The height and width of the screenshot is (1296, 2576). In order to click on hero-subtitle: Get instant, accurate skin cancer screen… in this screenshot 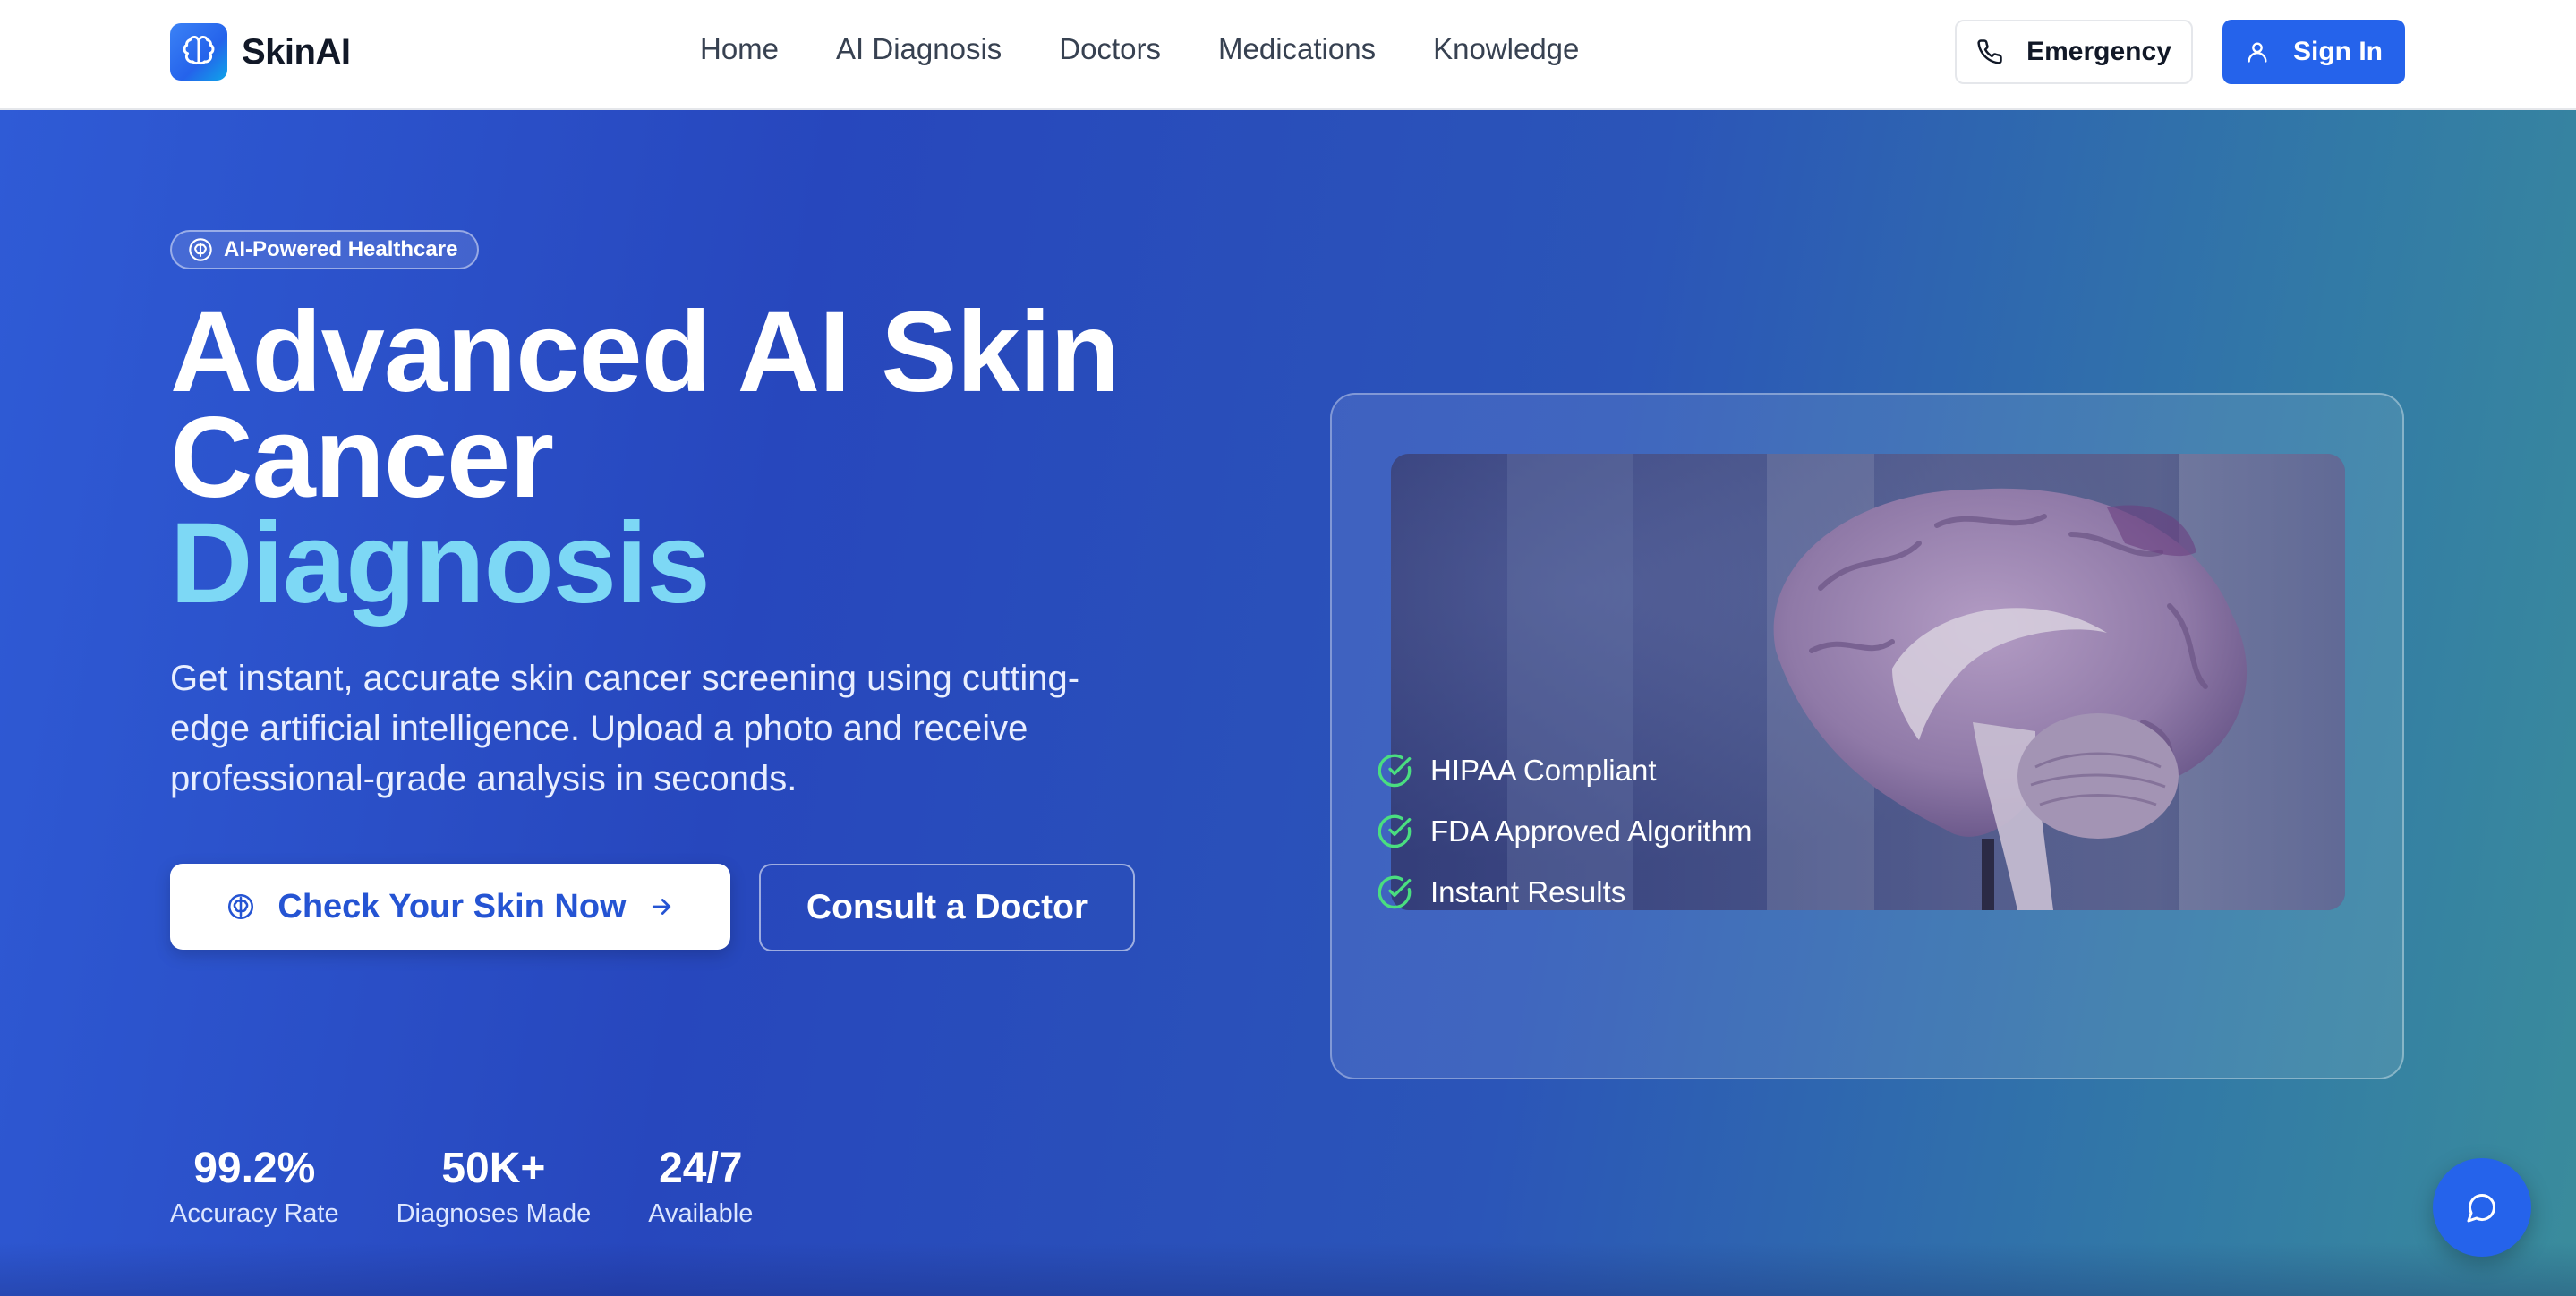, I will do `click(625, 729)`.